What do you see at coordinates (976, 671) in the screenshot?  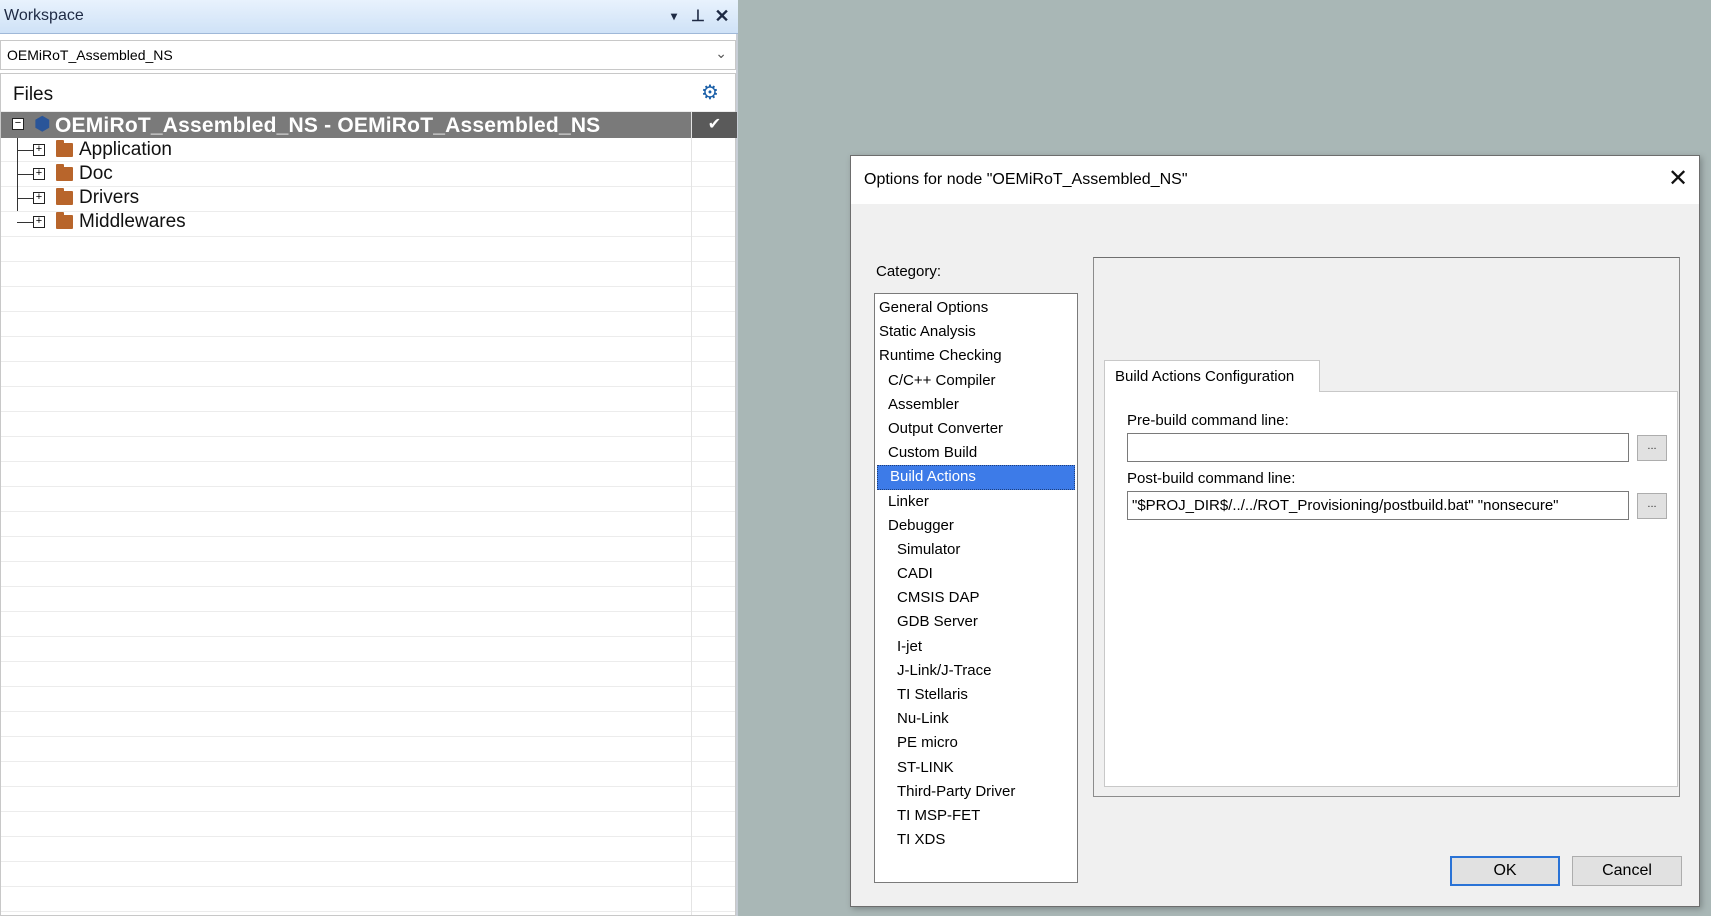 I see `category-j-link-j-trace: J-Link/J-Trace` at bounding box center [976, 671].